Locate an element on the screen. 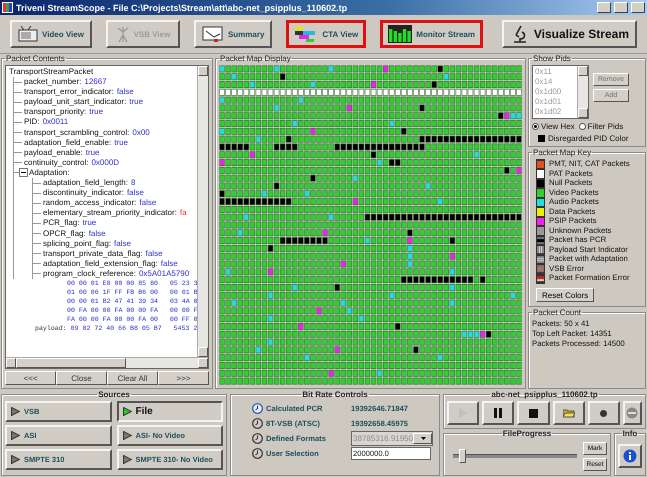 The image size is (647, 477). panel-title: Packet Map Key is located at coordinates (562, 152).